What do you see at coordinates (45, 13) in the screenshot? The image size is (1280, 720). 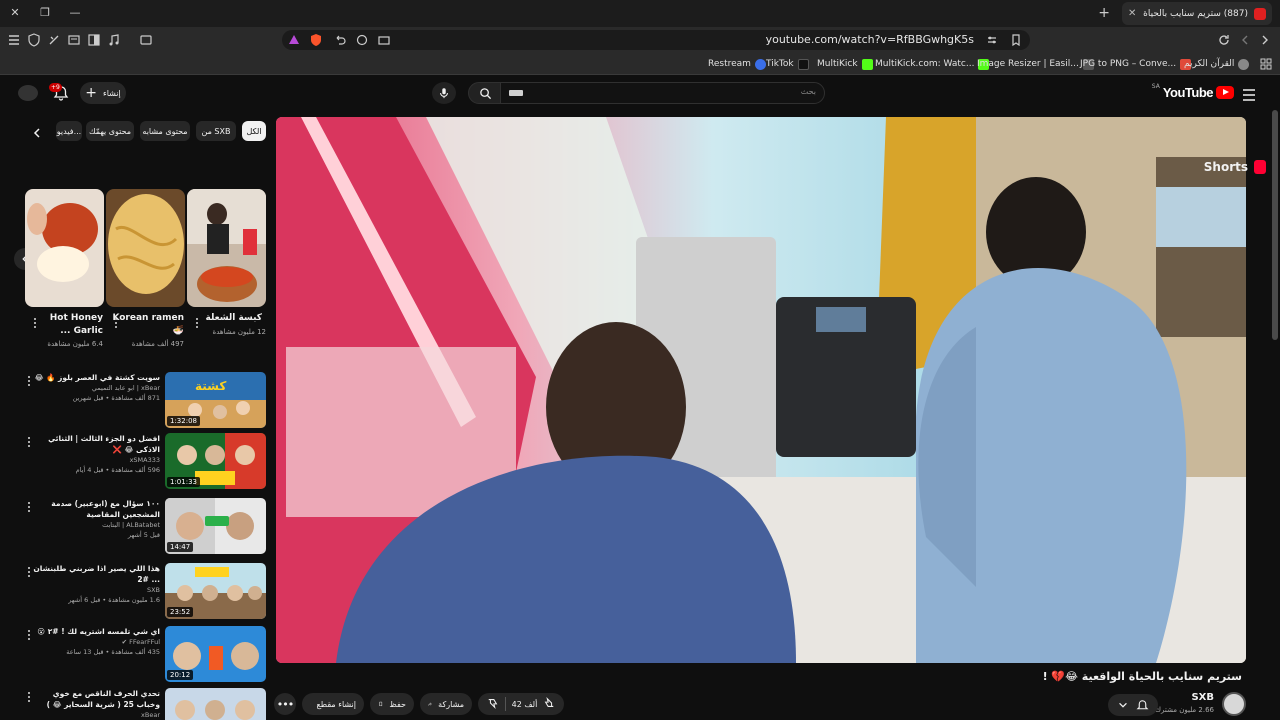 I see `maximize-window-icon: ❐` at bounding box center [45, 13].